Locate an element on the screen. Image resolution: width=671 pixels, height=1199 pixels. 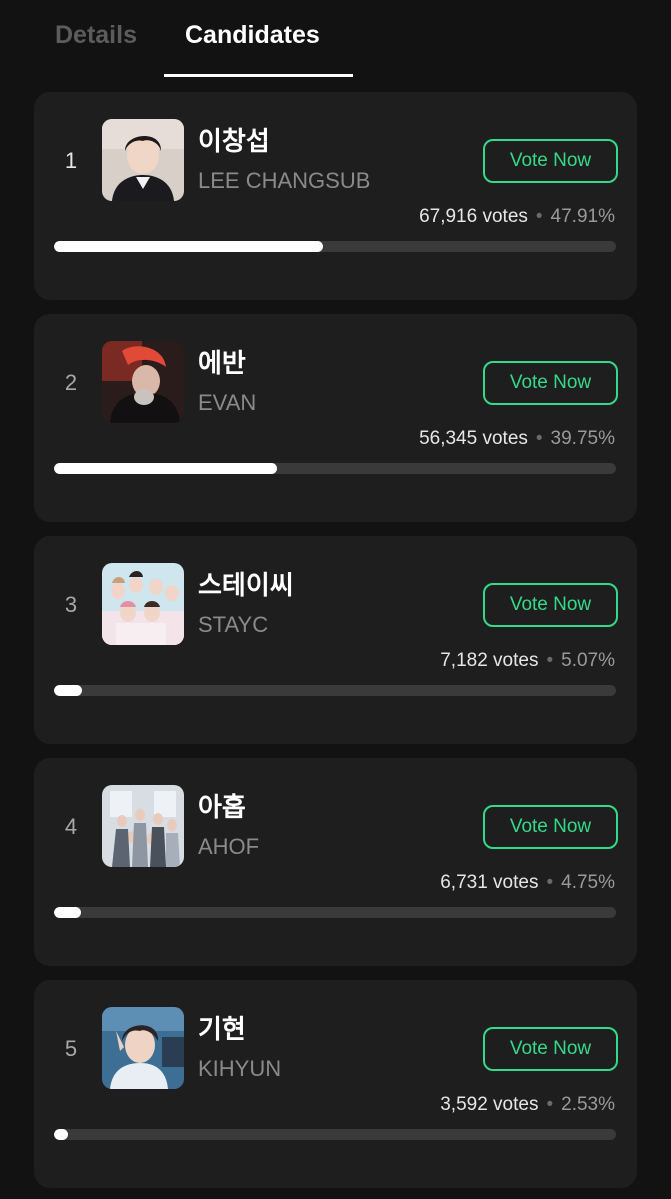
vote-stats: 6,731 votes • 4.75% is located at coordinates (527, 883).